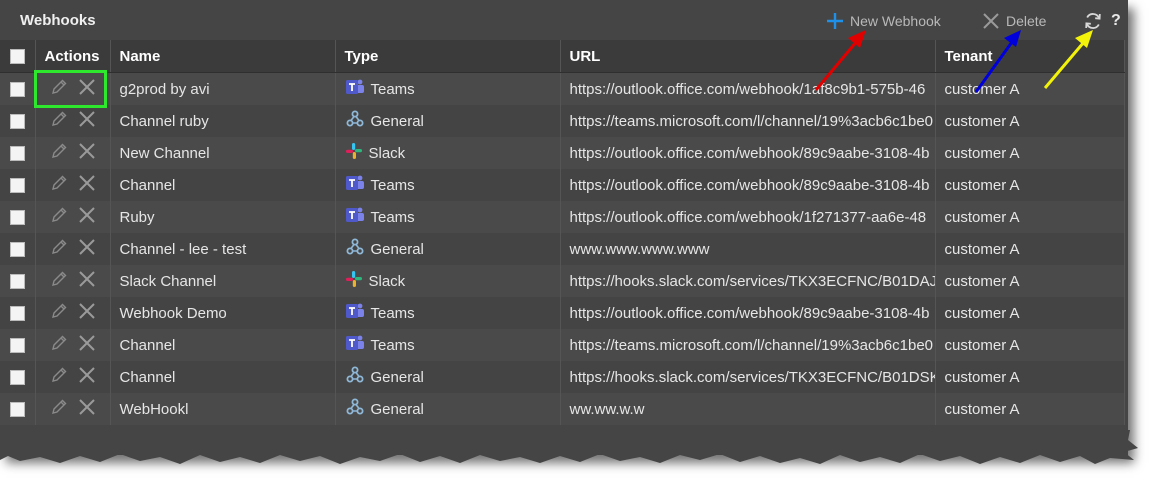 This screenshot has height=490, width=1170. What do you see at coordinates (569, 447) in the screenshot?
I see `torn-paper-edge` at bounding box center [569, 447].